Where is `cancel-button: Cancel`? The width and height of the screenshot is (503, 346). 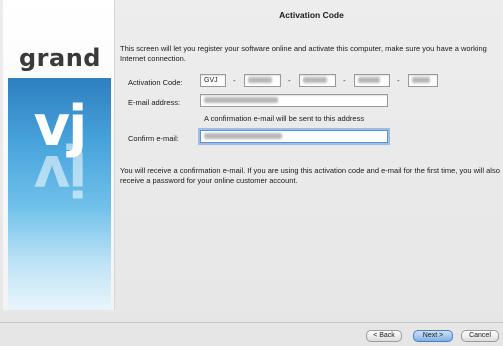
cancel-button: Cancel is located at coordinates (480, 336).